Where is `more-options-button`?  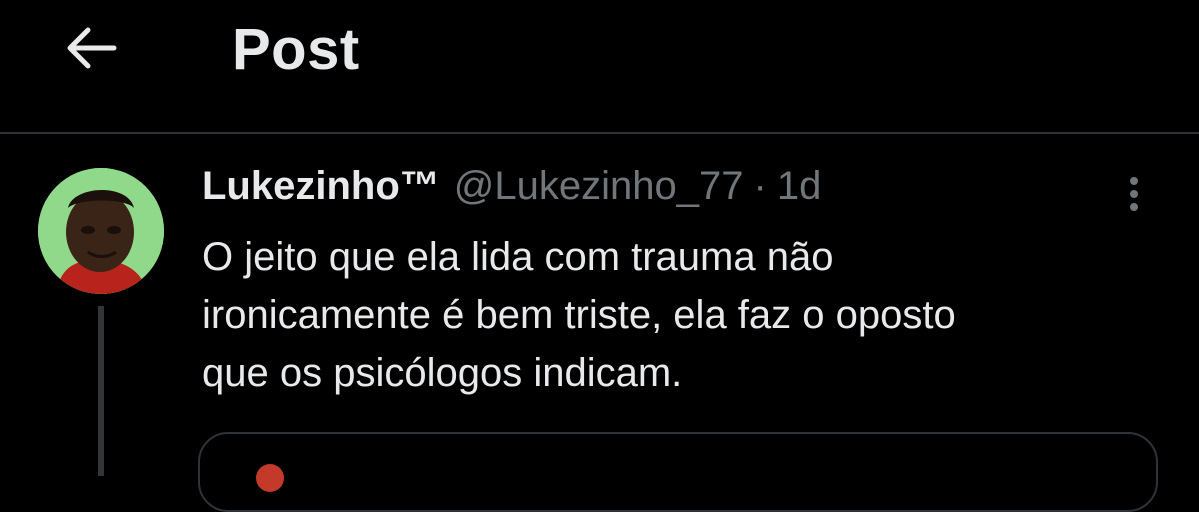
more-options-button is located at coordinates (1134, 194).